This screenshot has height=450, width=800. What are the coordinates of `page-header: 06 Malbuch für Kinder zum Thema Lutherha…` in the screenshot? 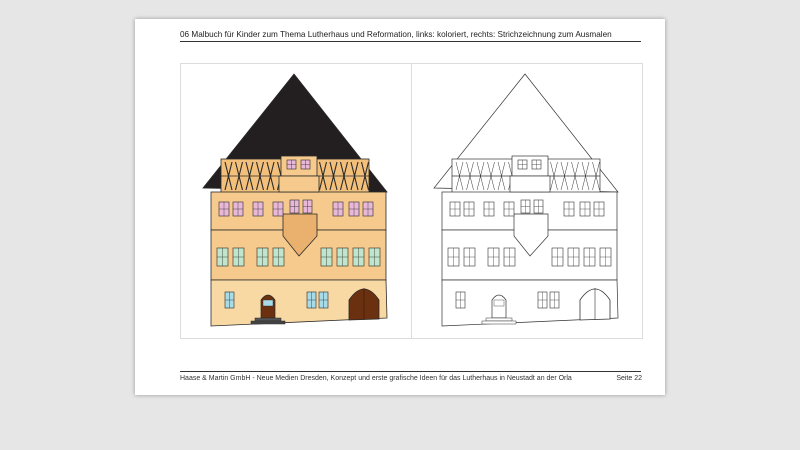 It's located at (396, 34).